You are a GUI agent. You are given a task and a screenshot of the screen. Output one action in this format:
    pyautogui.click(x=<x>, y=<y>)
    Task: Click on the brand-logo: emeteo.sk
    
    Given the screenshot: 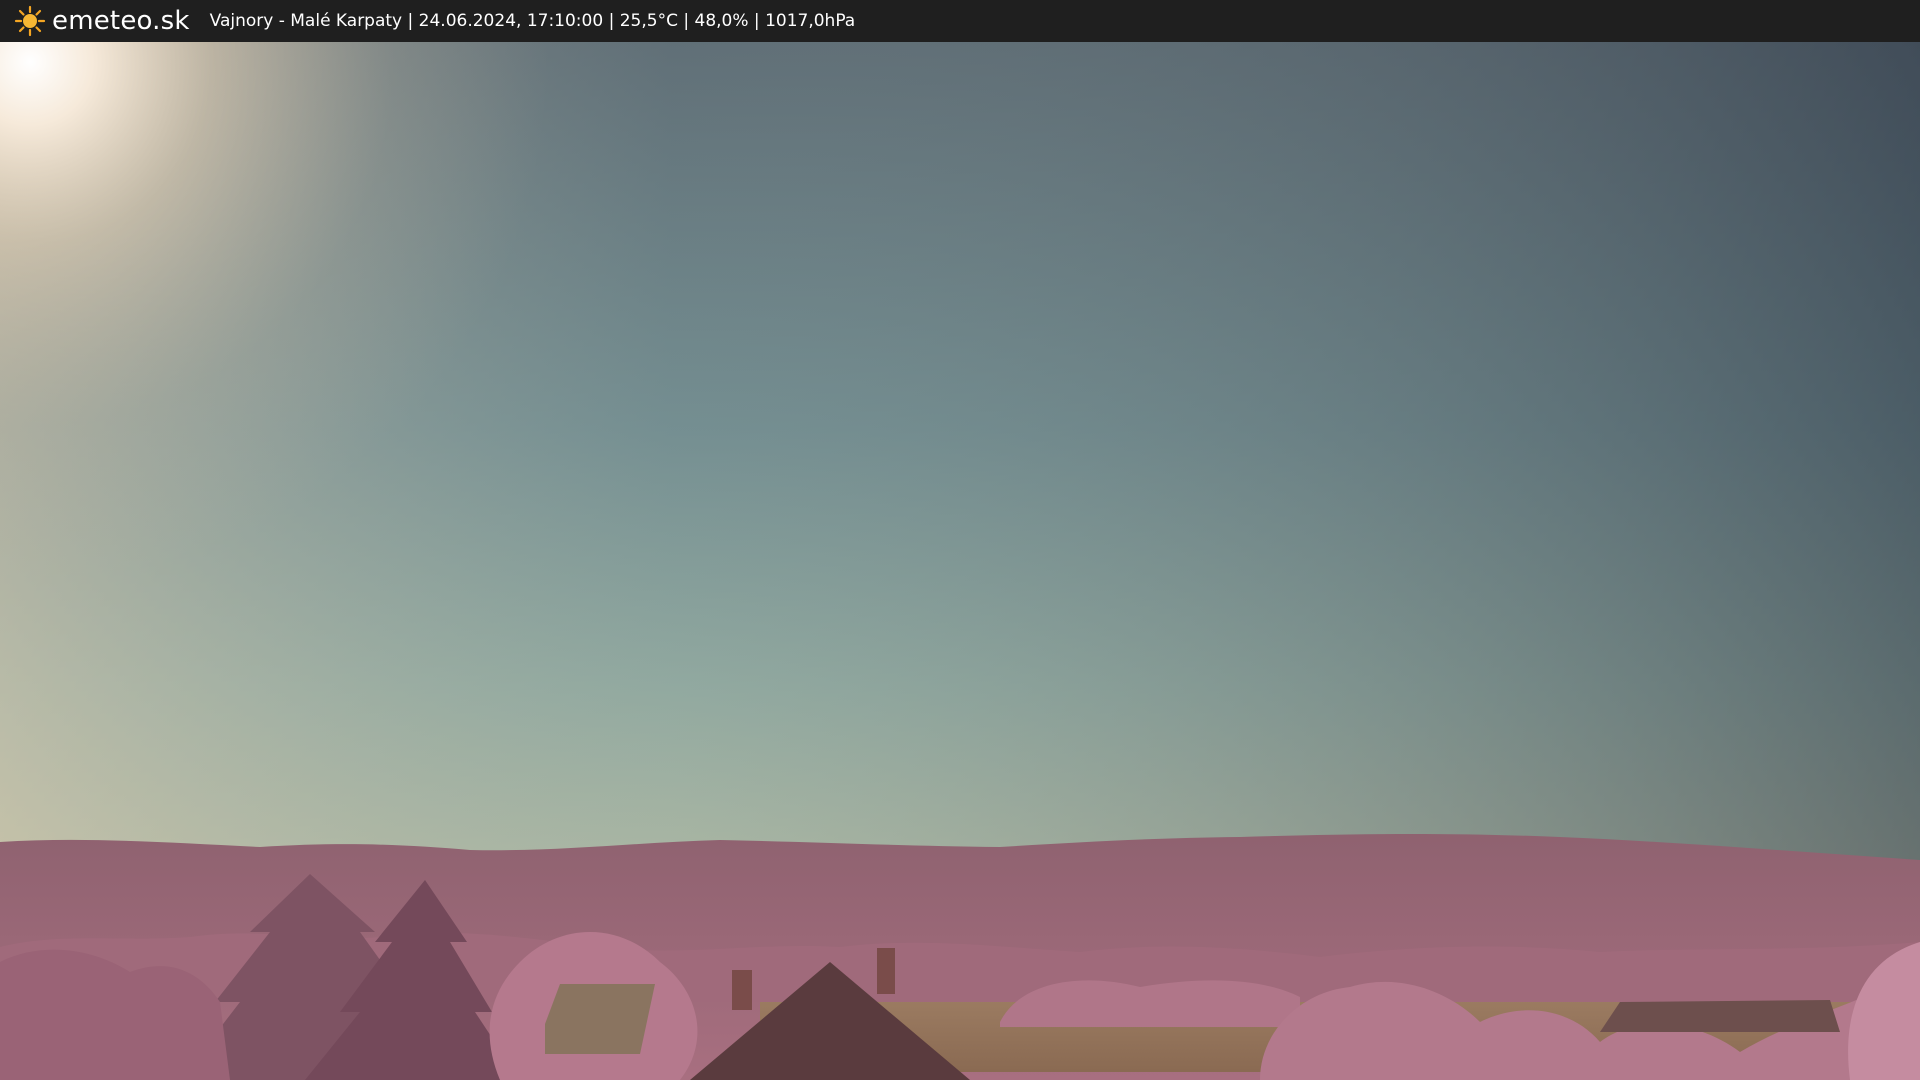 What is the action you would take?
    pyautogui.click(x=102, y=21)
    